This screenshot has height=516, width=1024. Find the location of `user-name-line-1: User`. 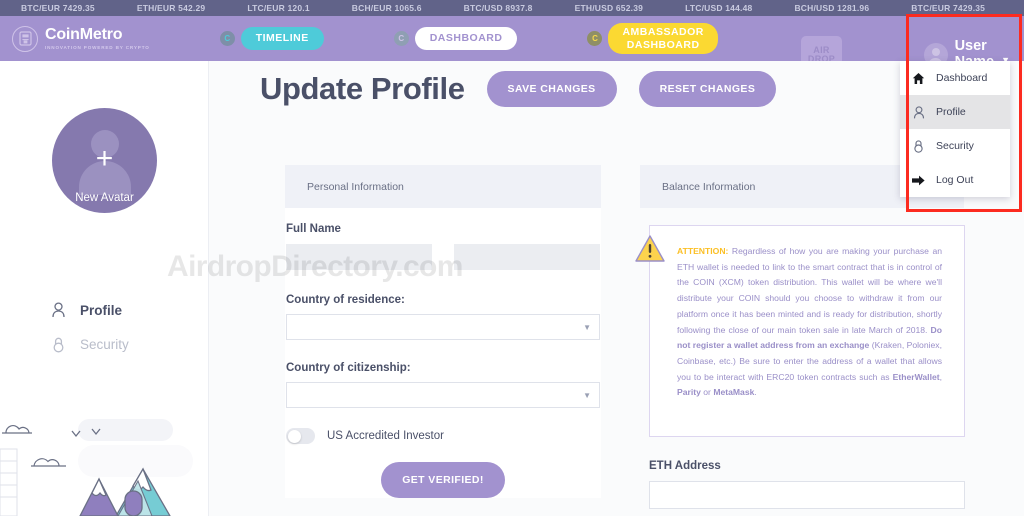

user-name-line-1: User is located at coordinates (970, 46).